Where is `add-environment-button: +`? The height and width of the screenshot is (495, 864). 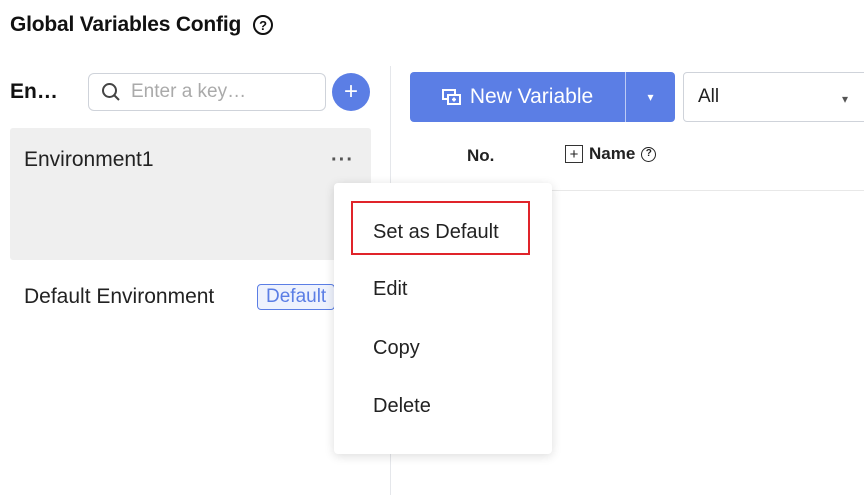 add-environment-button: + is located at coordinates (351, 92).